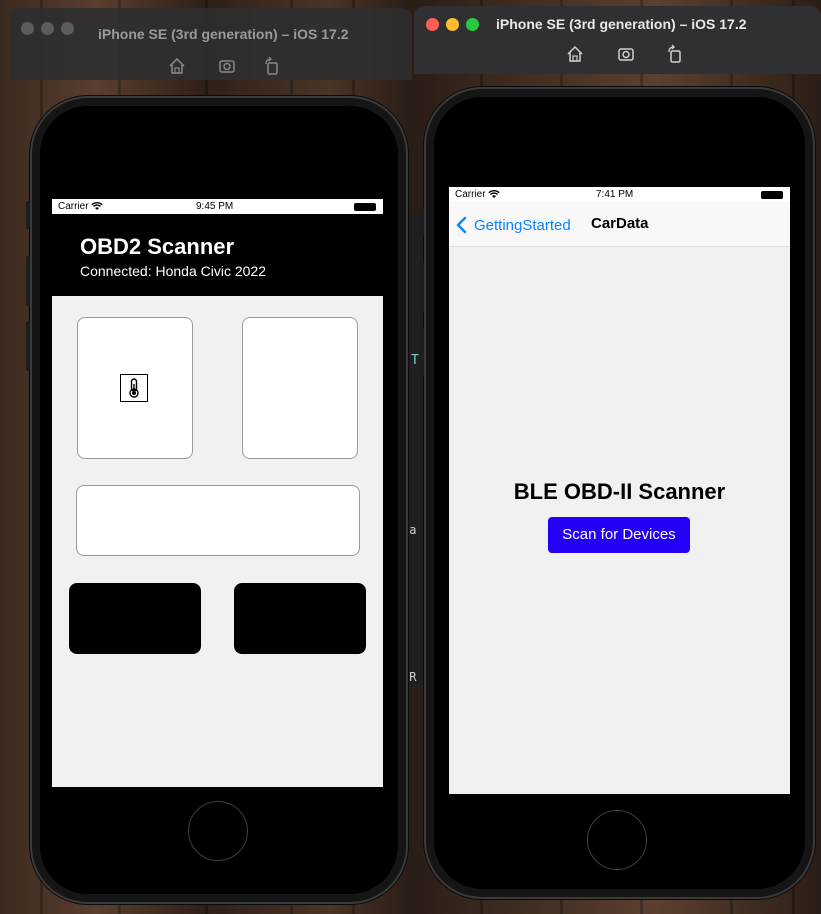 This screenshot has height=914, width=821. Describe the element at coordinates (157, 246) in the screenshot. I see `app-title: OBD2 Scanner` at that location.